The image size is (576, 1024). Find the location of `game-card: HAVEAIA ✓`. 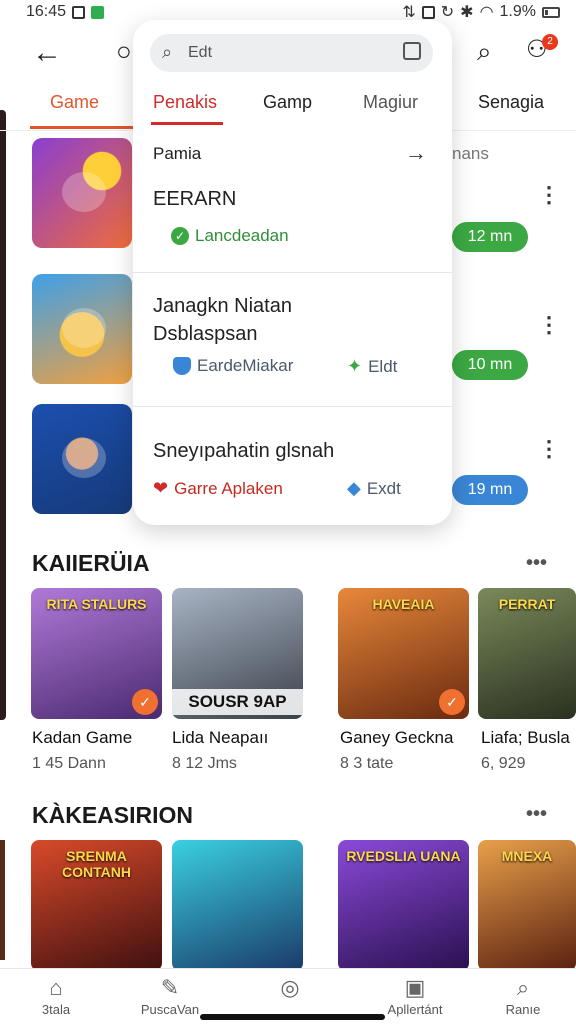

game-card: HAVEAIA ✓ is located at coordinates (403, 653).